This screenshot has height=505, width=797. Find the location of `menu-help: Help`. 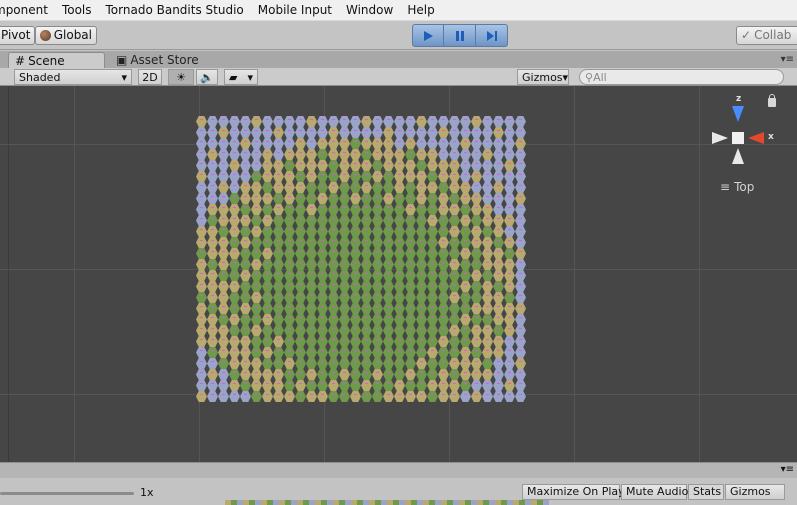

menu-help: Help is located at coordinates (420, 10).